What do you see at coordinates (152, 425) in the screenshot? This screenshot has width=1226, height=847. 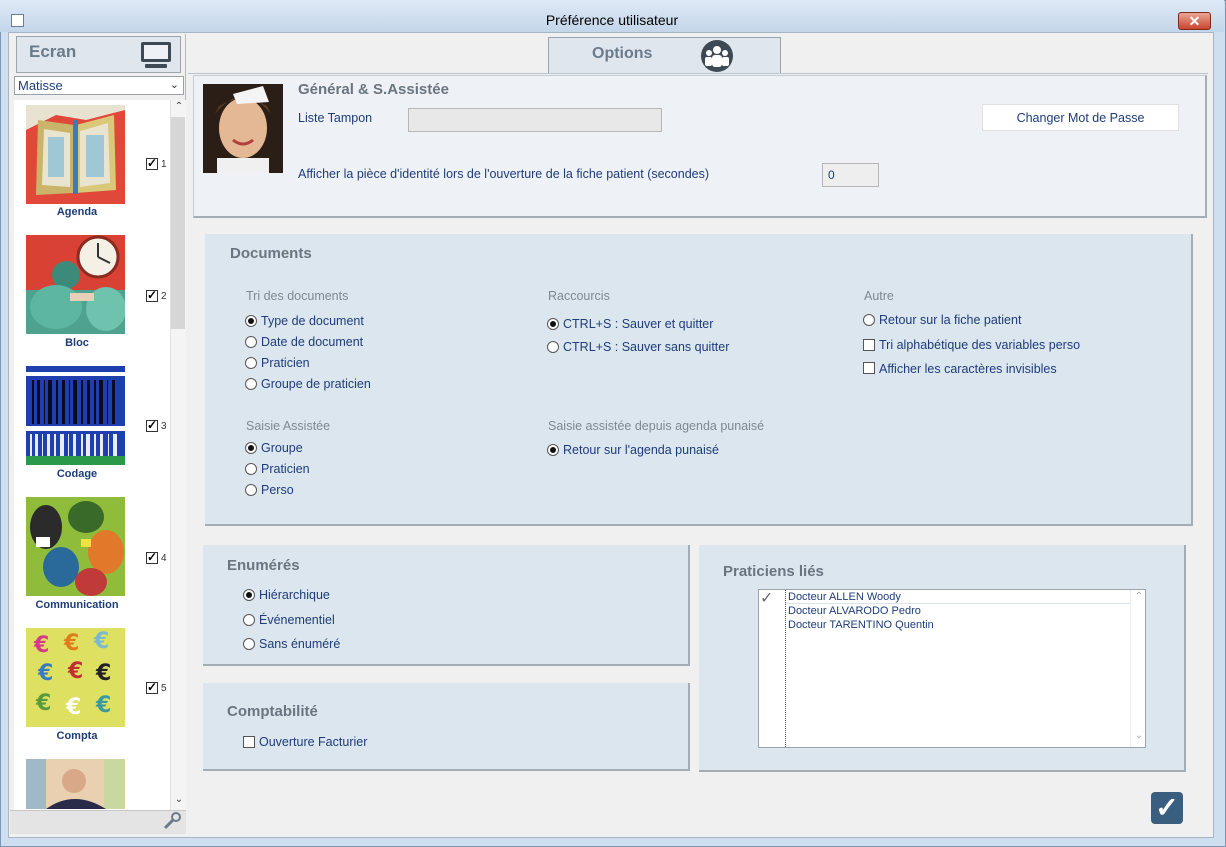 I see `codage-checkbox` at bounding box center [152, 425].